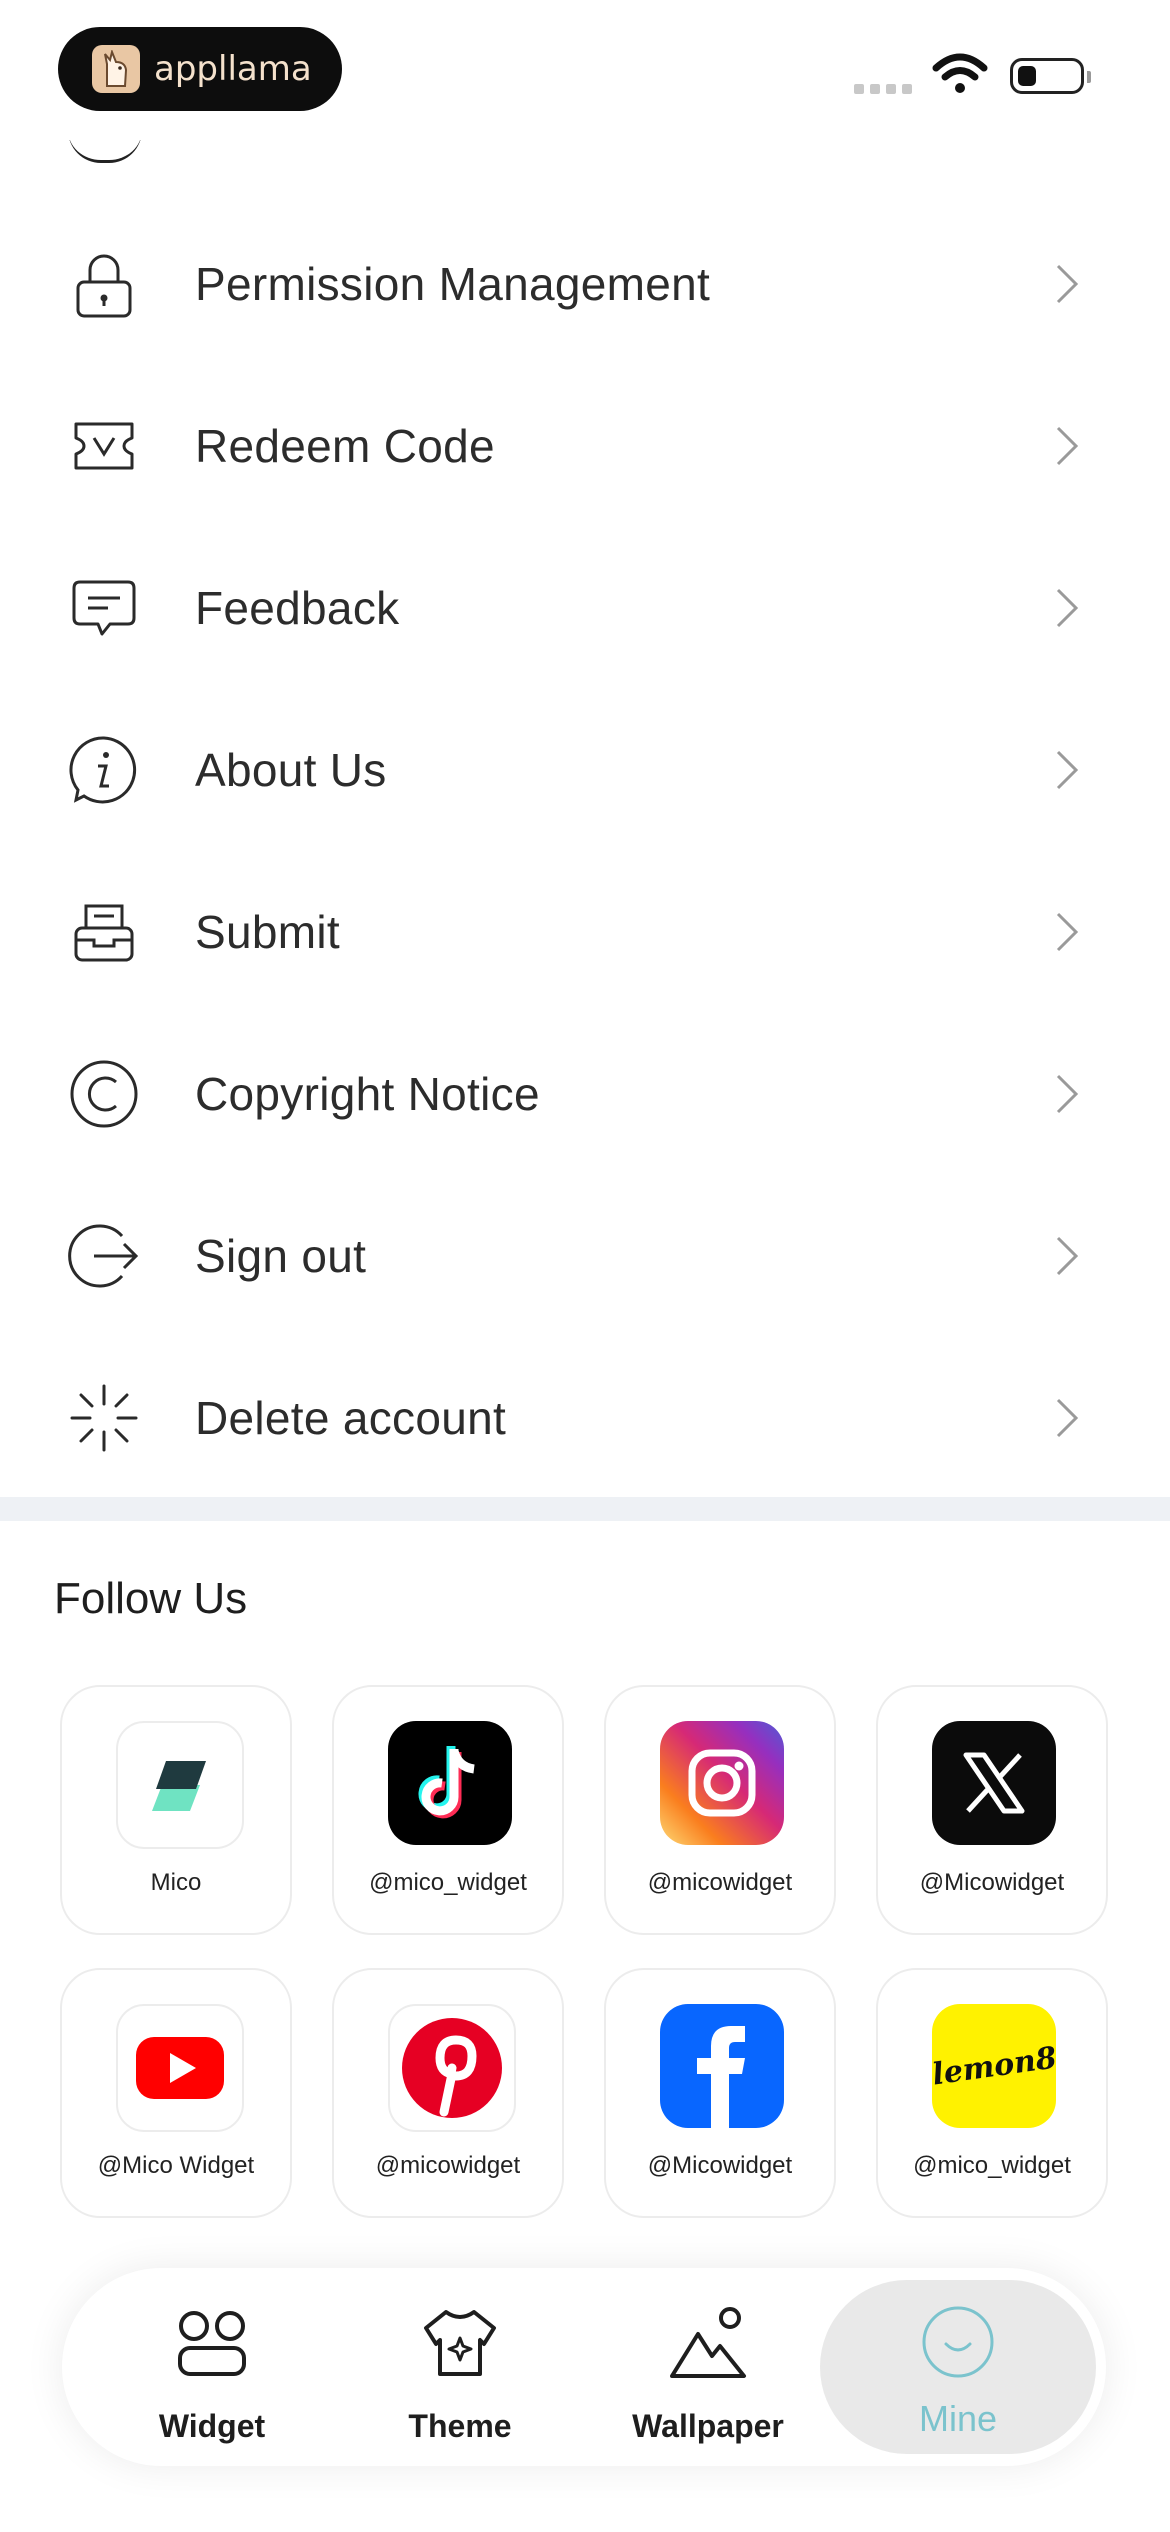 The width and height of the screenshot is (1170, 2532). I want to click on social-card-pinterest: @micowidget, so click(448, 2093).